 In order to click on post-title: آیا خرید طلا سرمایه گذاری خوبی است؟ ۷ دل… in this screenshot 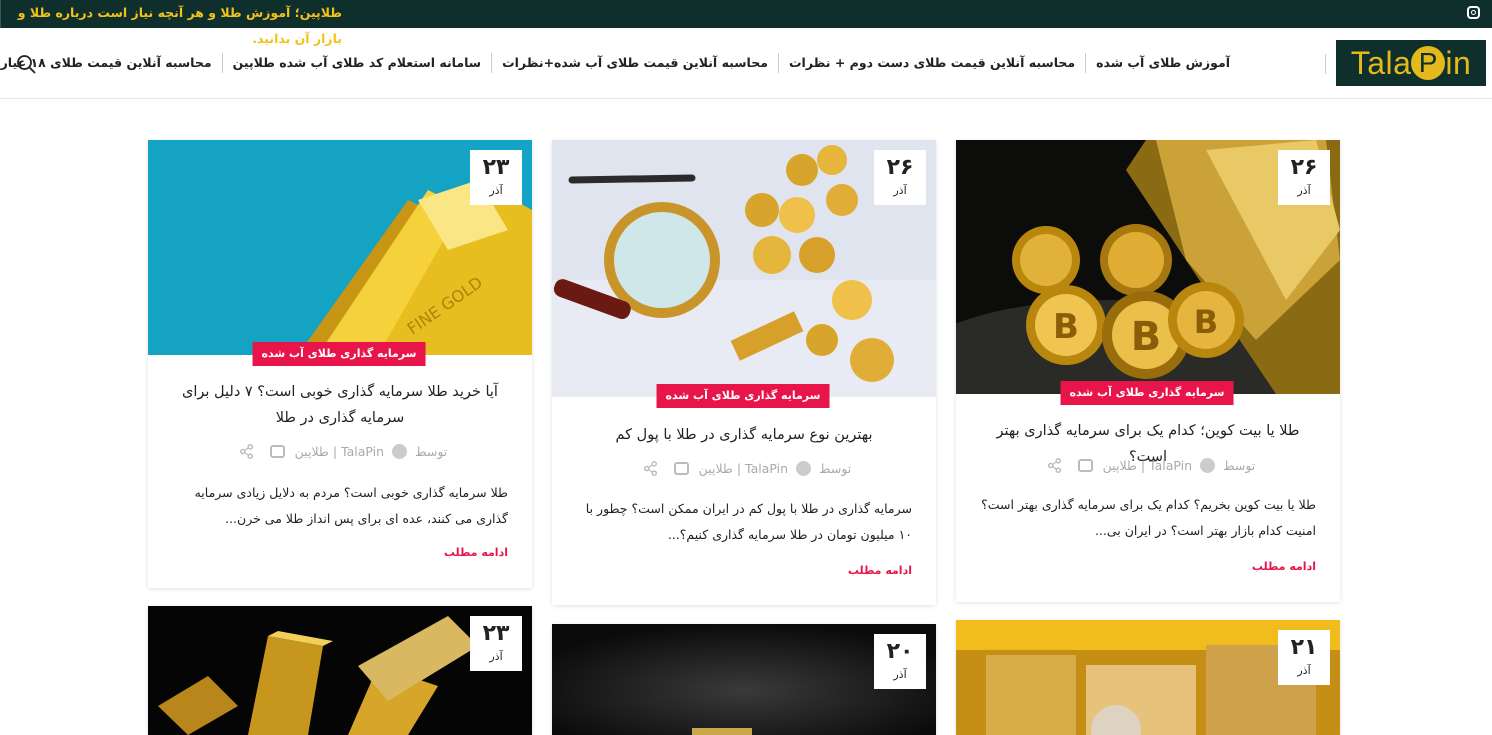, I will do `click(340, 405)`.